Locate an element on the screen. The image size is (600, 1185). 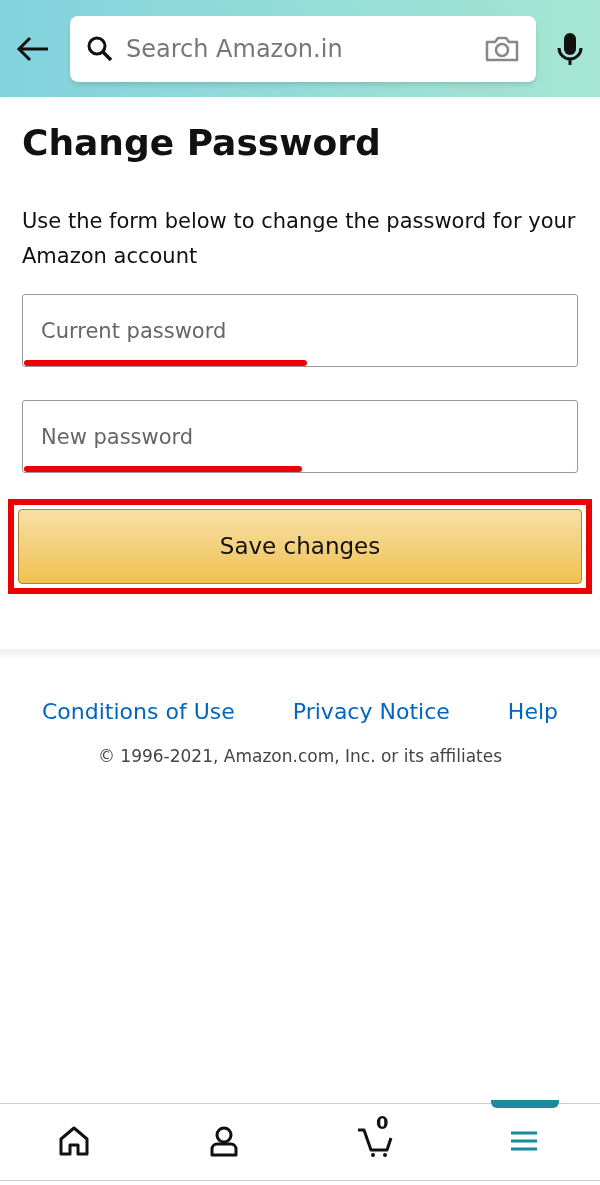
footer-link: Help is located at coordinates (532, 711).